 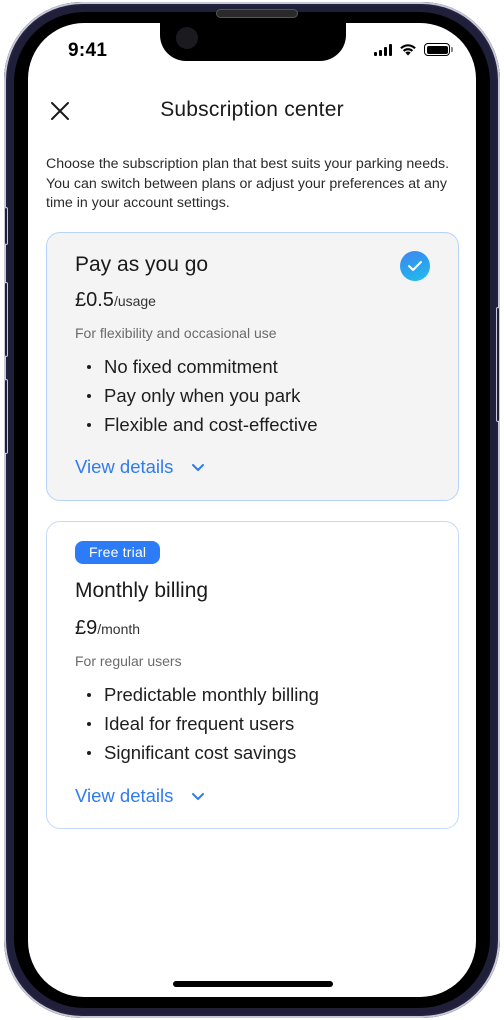 I want to click on feature-item: Ideal for frequent users, so click(x=203, y=723).